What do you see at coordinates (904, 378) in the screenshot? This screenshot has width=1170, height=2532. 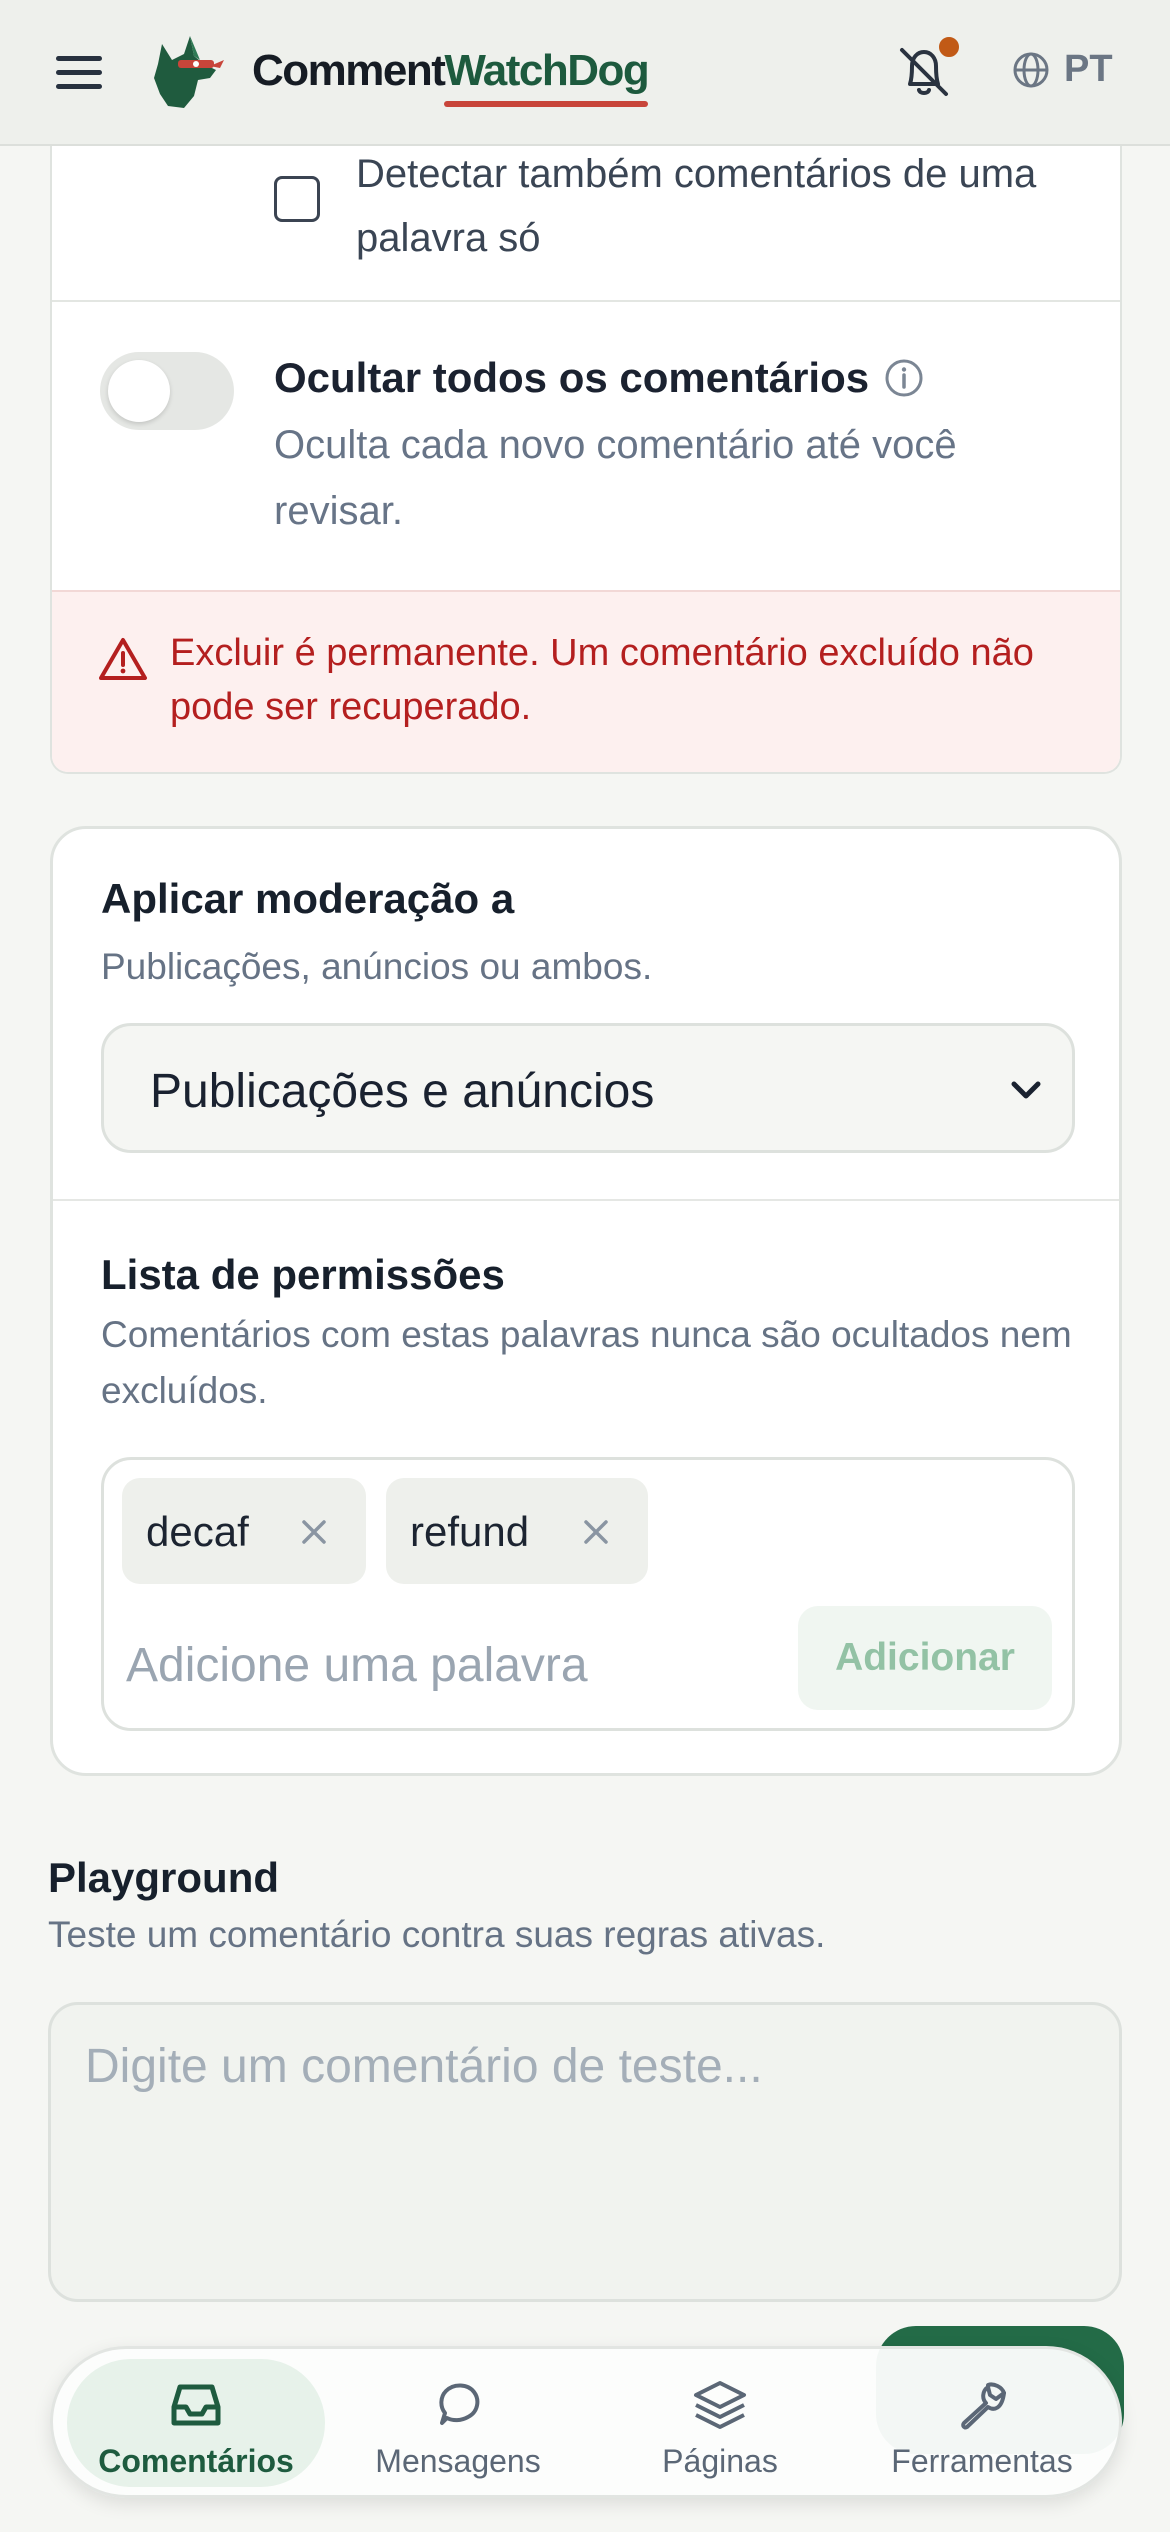 I see `info-icon` at bounding box center [904, 378].